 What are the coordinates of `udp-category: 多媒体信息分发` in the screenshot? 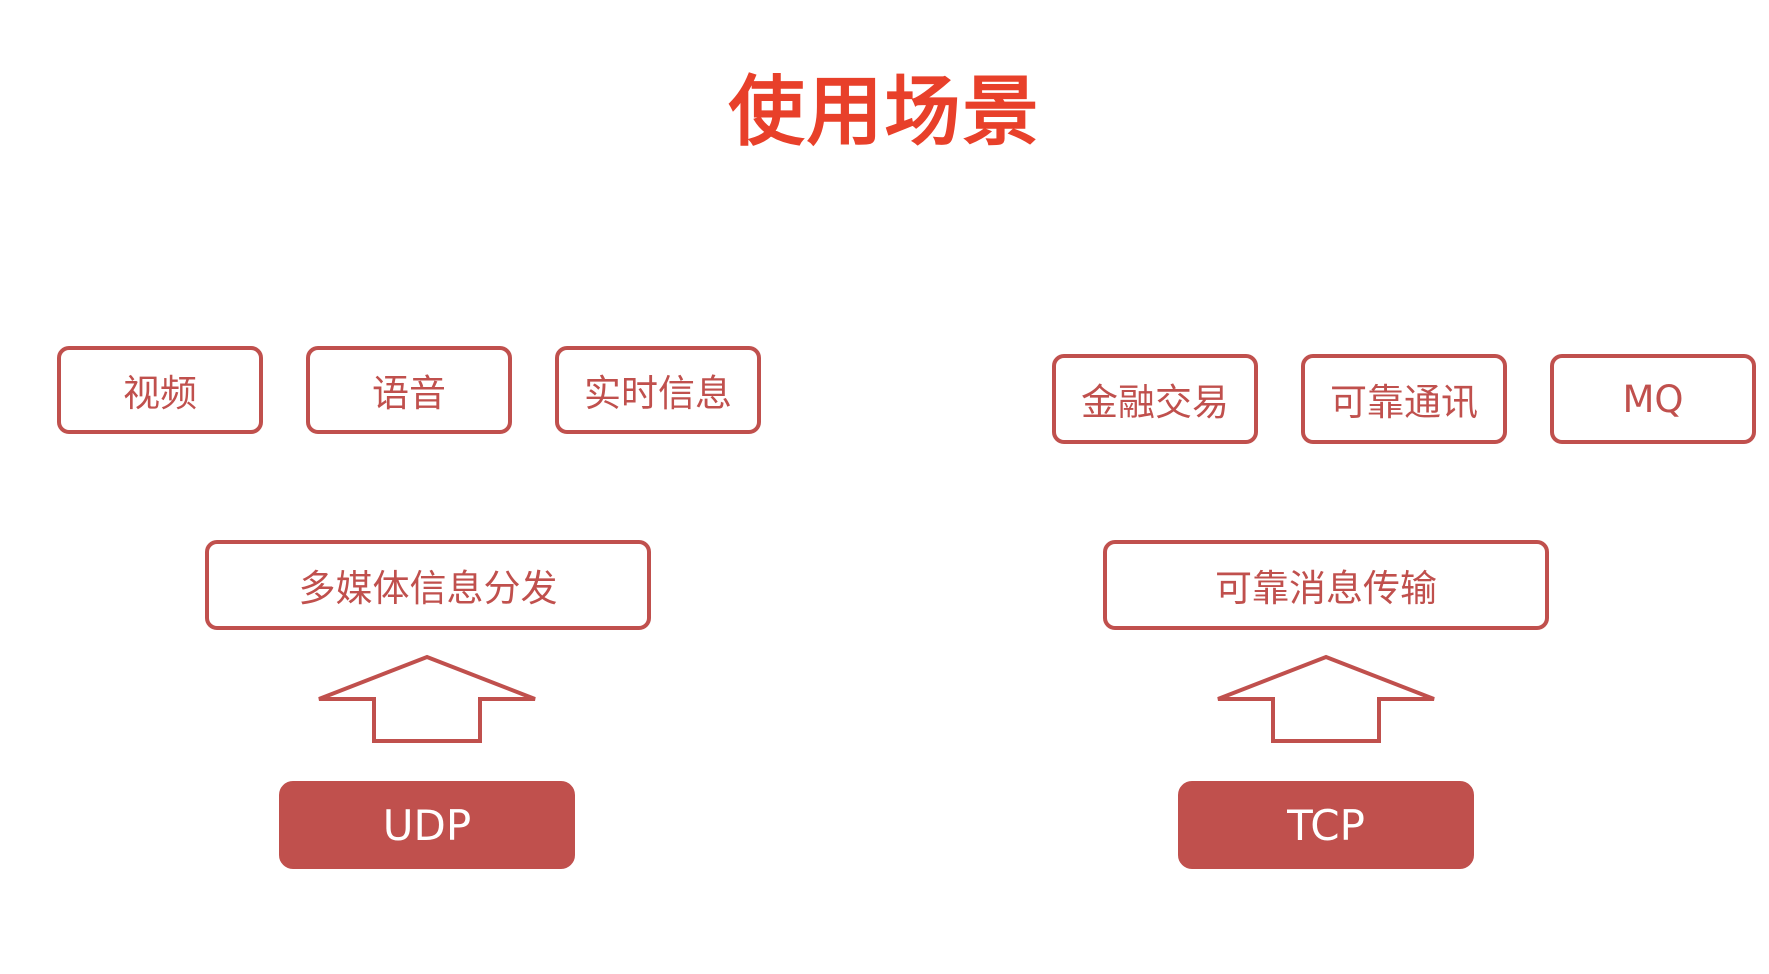 It's located at (428, 585).